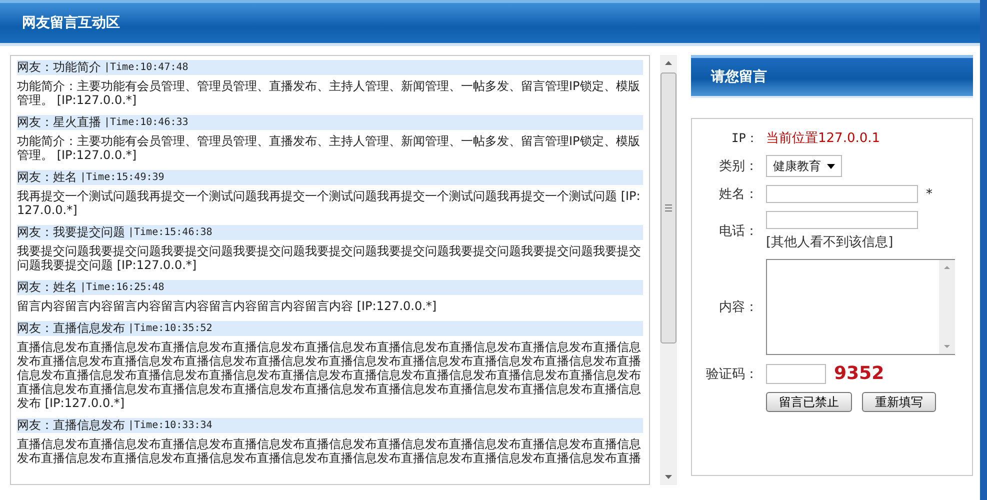 The height and width of the screenshot is (500, 987). What do you see at coordinates (809, 402) in the screenshot?
I see `form-button: 留言已禁止` at bounding box center [809, 402].